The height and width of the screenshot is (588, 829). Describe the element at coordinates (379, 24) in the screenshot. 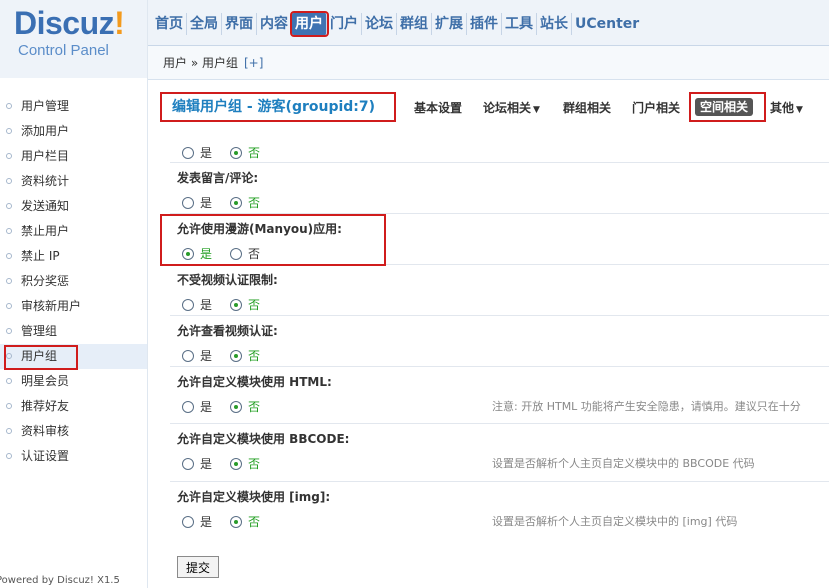

I see `top-nav-item: 论坛` at that location.